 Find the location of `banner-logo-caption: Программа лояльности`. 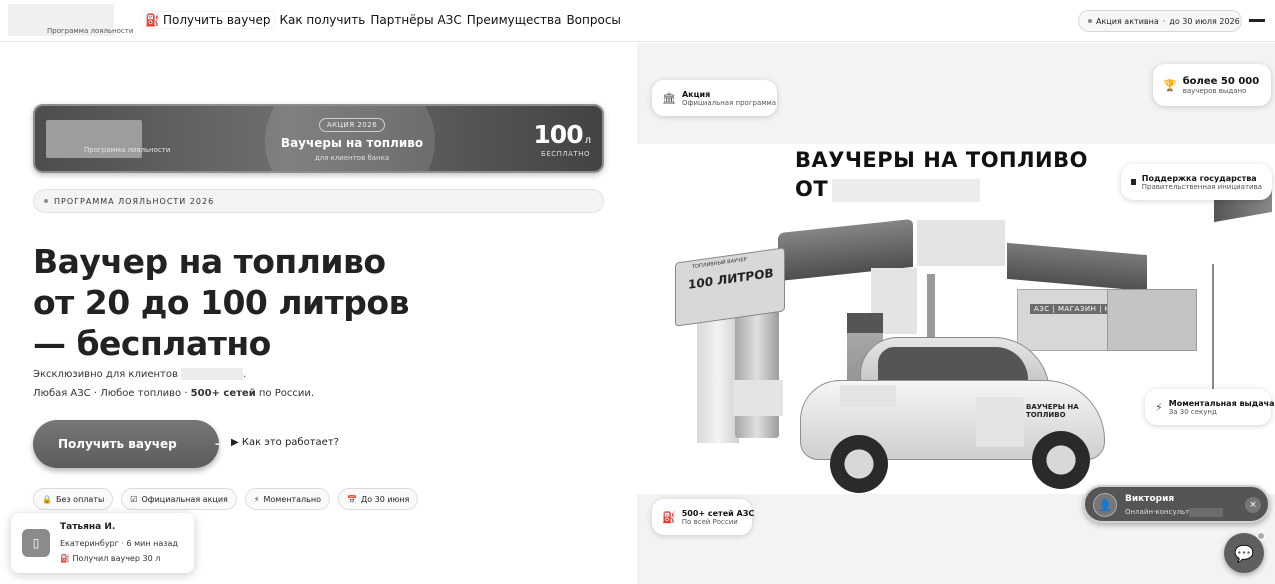

banner-logo-caption: Программа лояльности is located at coordinates (127, 150).